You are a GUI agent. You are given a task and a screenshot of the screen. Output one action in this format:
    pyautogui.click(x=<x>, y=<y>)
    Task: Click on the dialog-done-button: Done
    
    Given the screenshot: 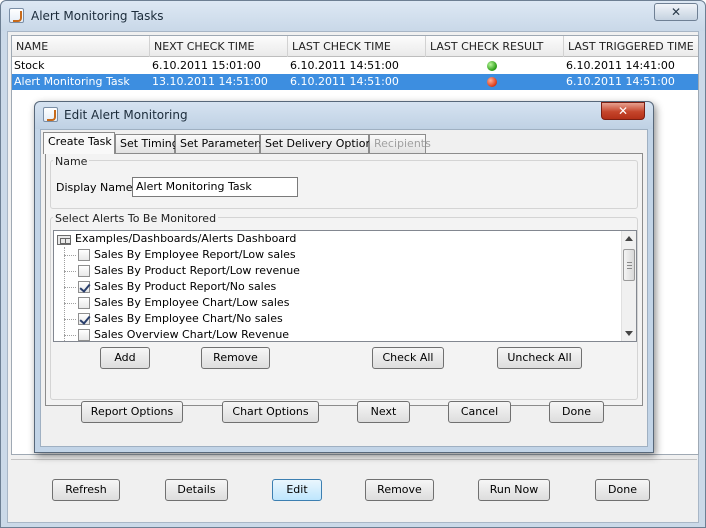 What is the action you would take?
    pyautogui.click(x=576, y=412)
    